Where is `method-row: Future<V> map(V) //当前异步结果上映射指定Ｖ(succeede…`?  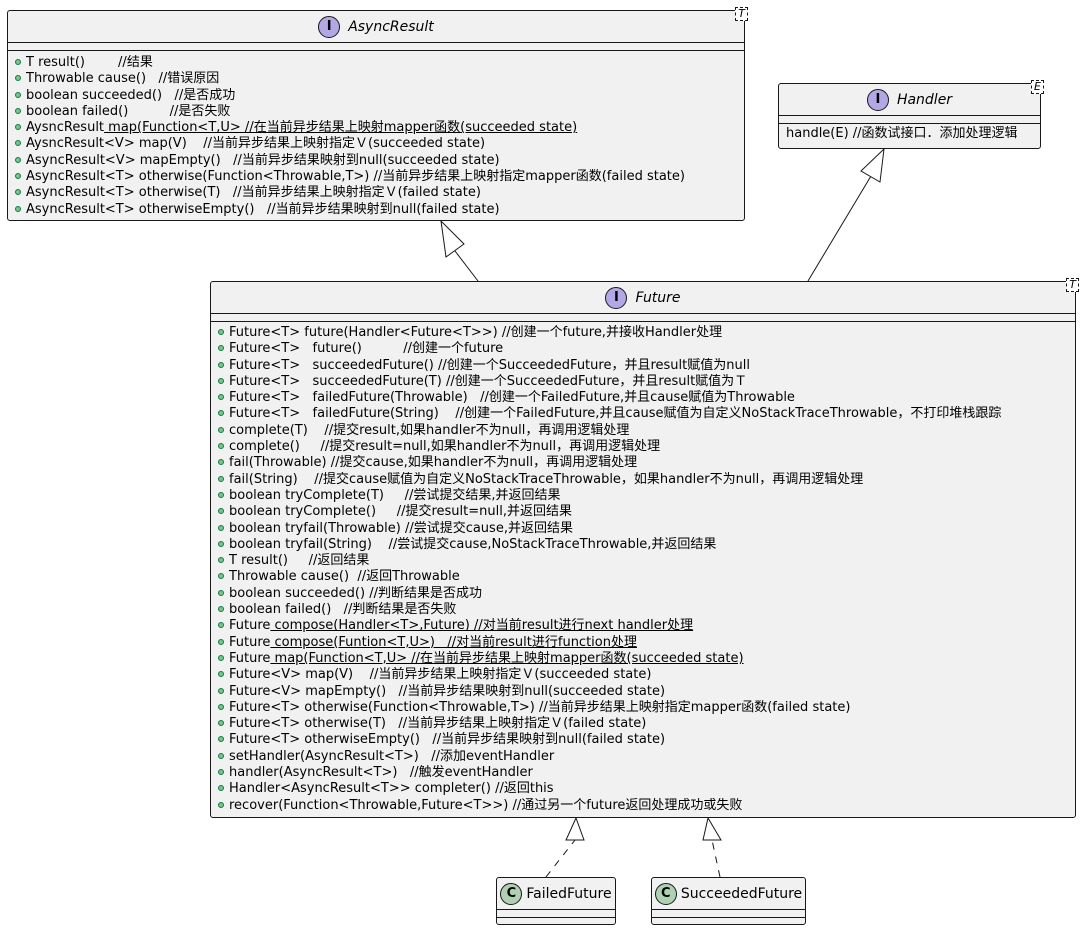
method-row: Future<V> map(V) //当前异步结果上映射指定Ｖ(succeede… is located at coordinates (644, 675).